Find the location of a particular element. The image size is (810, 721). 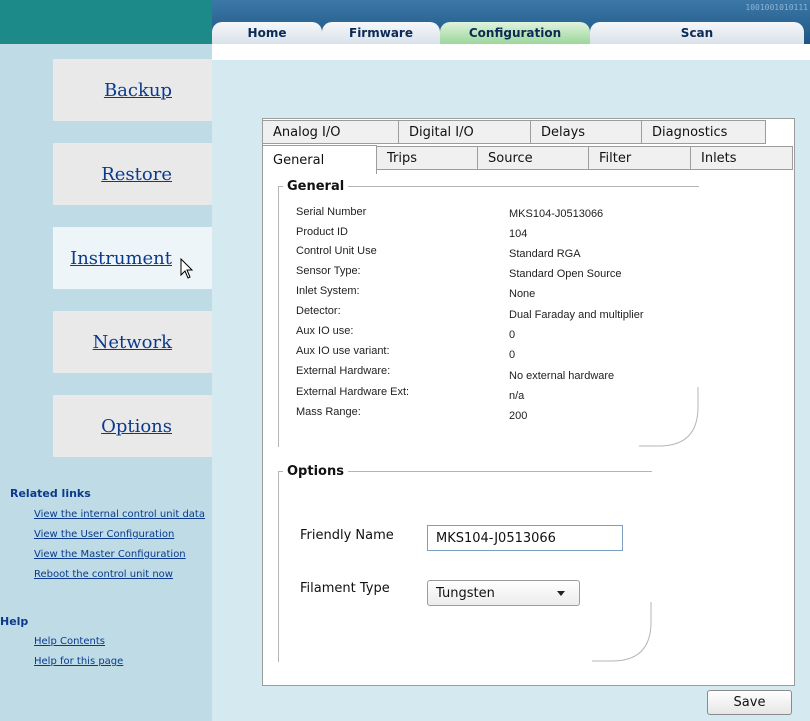

nav-tab-firmware: Firmware is located at coordinates (381, 33).